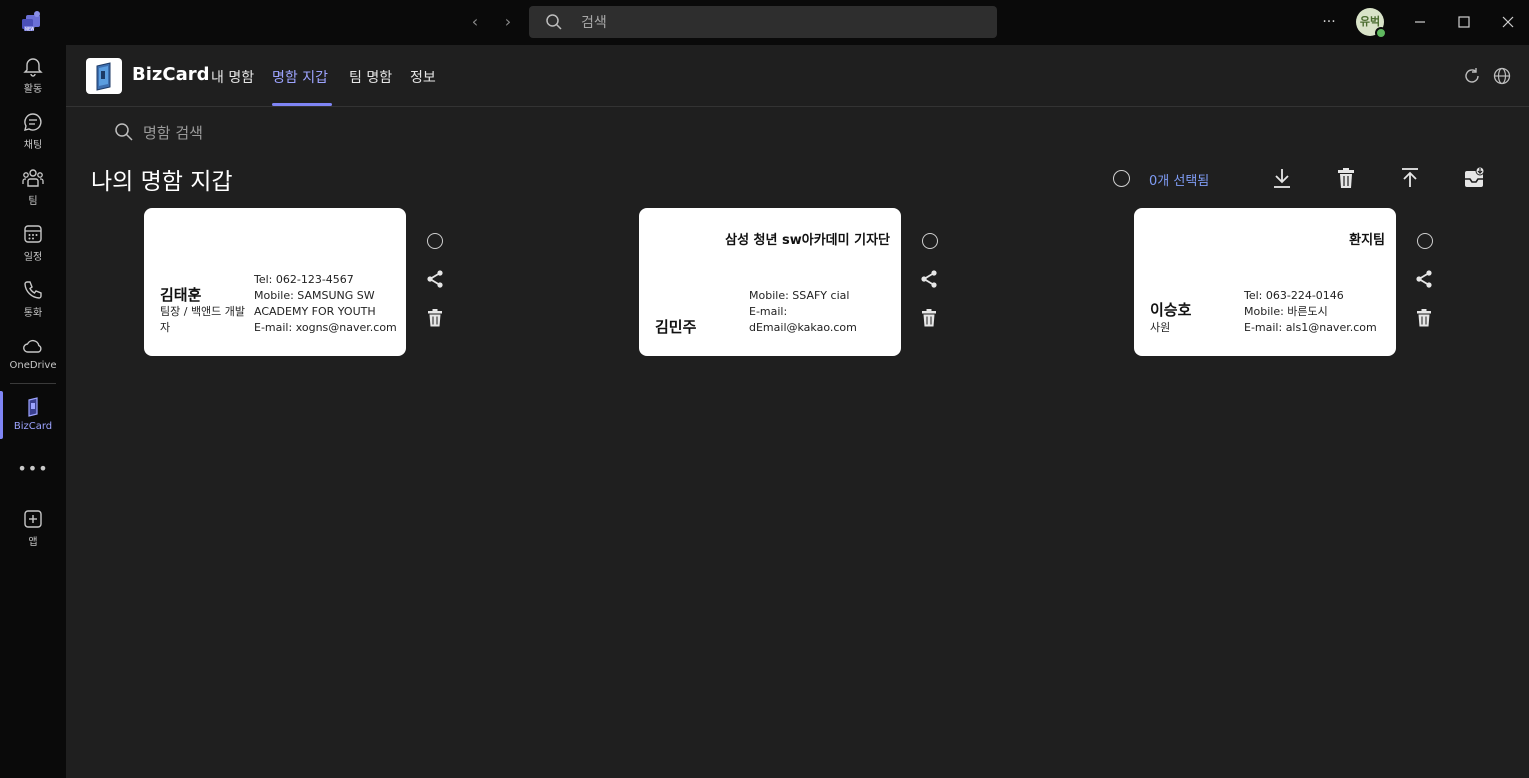  Describe the element at coordinates (171, 74) in the screenshot. I see `app-name: BizCard` at that location.